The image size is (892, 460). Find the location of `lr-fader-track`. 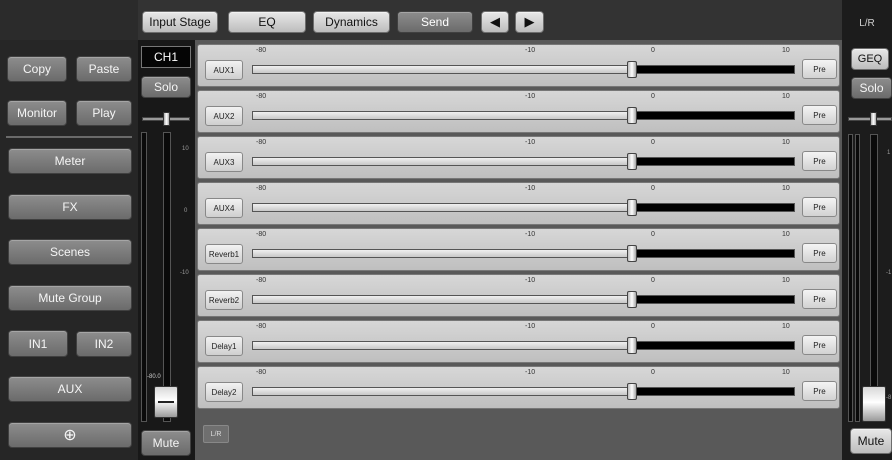

lr-fader-track is located at coordinates (874, 278).